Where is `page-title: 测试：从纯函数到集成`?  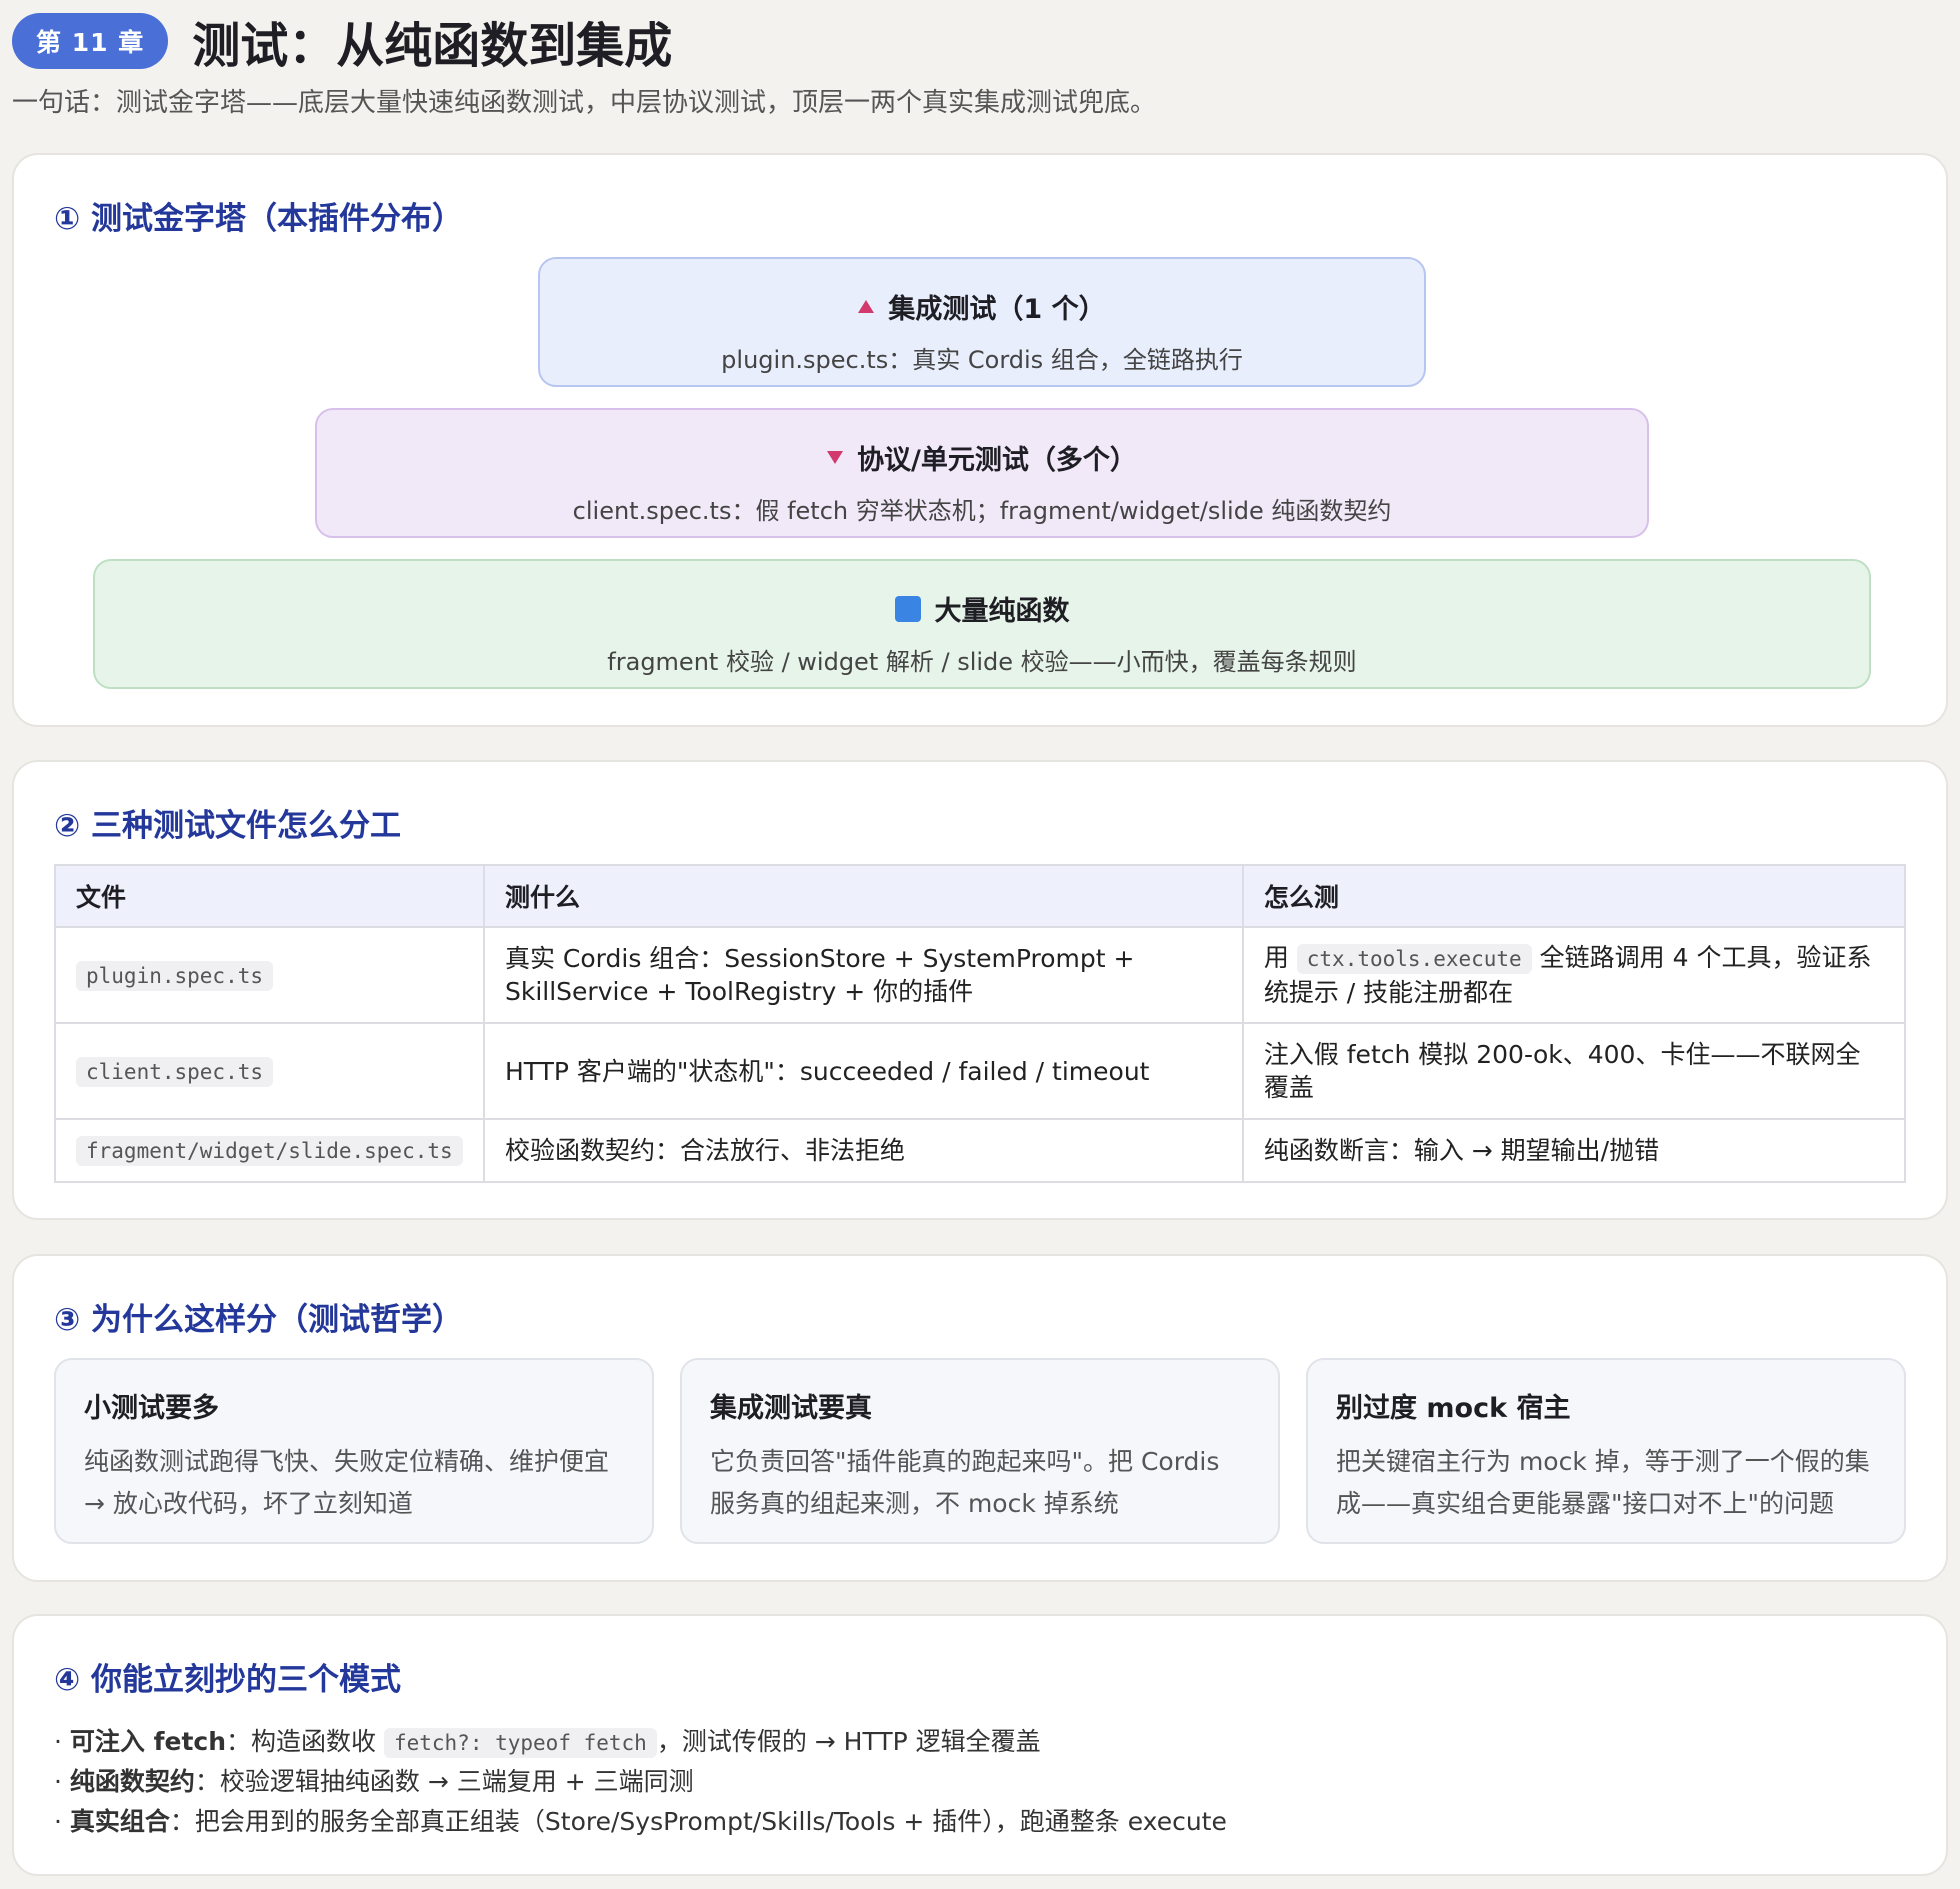 page-title: 测试：从纯函数到集成 is located at coordinates (432, 46).